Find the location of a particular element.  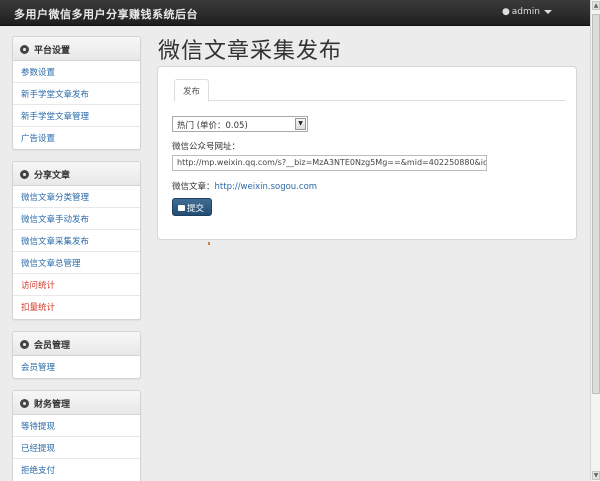

sidebar-item-collect-publish: 微信文章采集发布 is located at coordinates (76, 241).